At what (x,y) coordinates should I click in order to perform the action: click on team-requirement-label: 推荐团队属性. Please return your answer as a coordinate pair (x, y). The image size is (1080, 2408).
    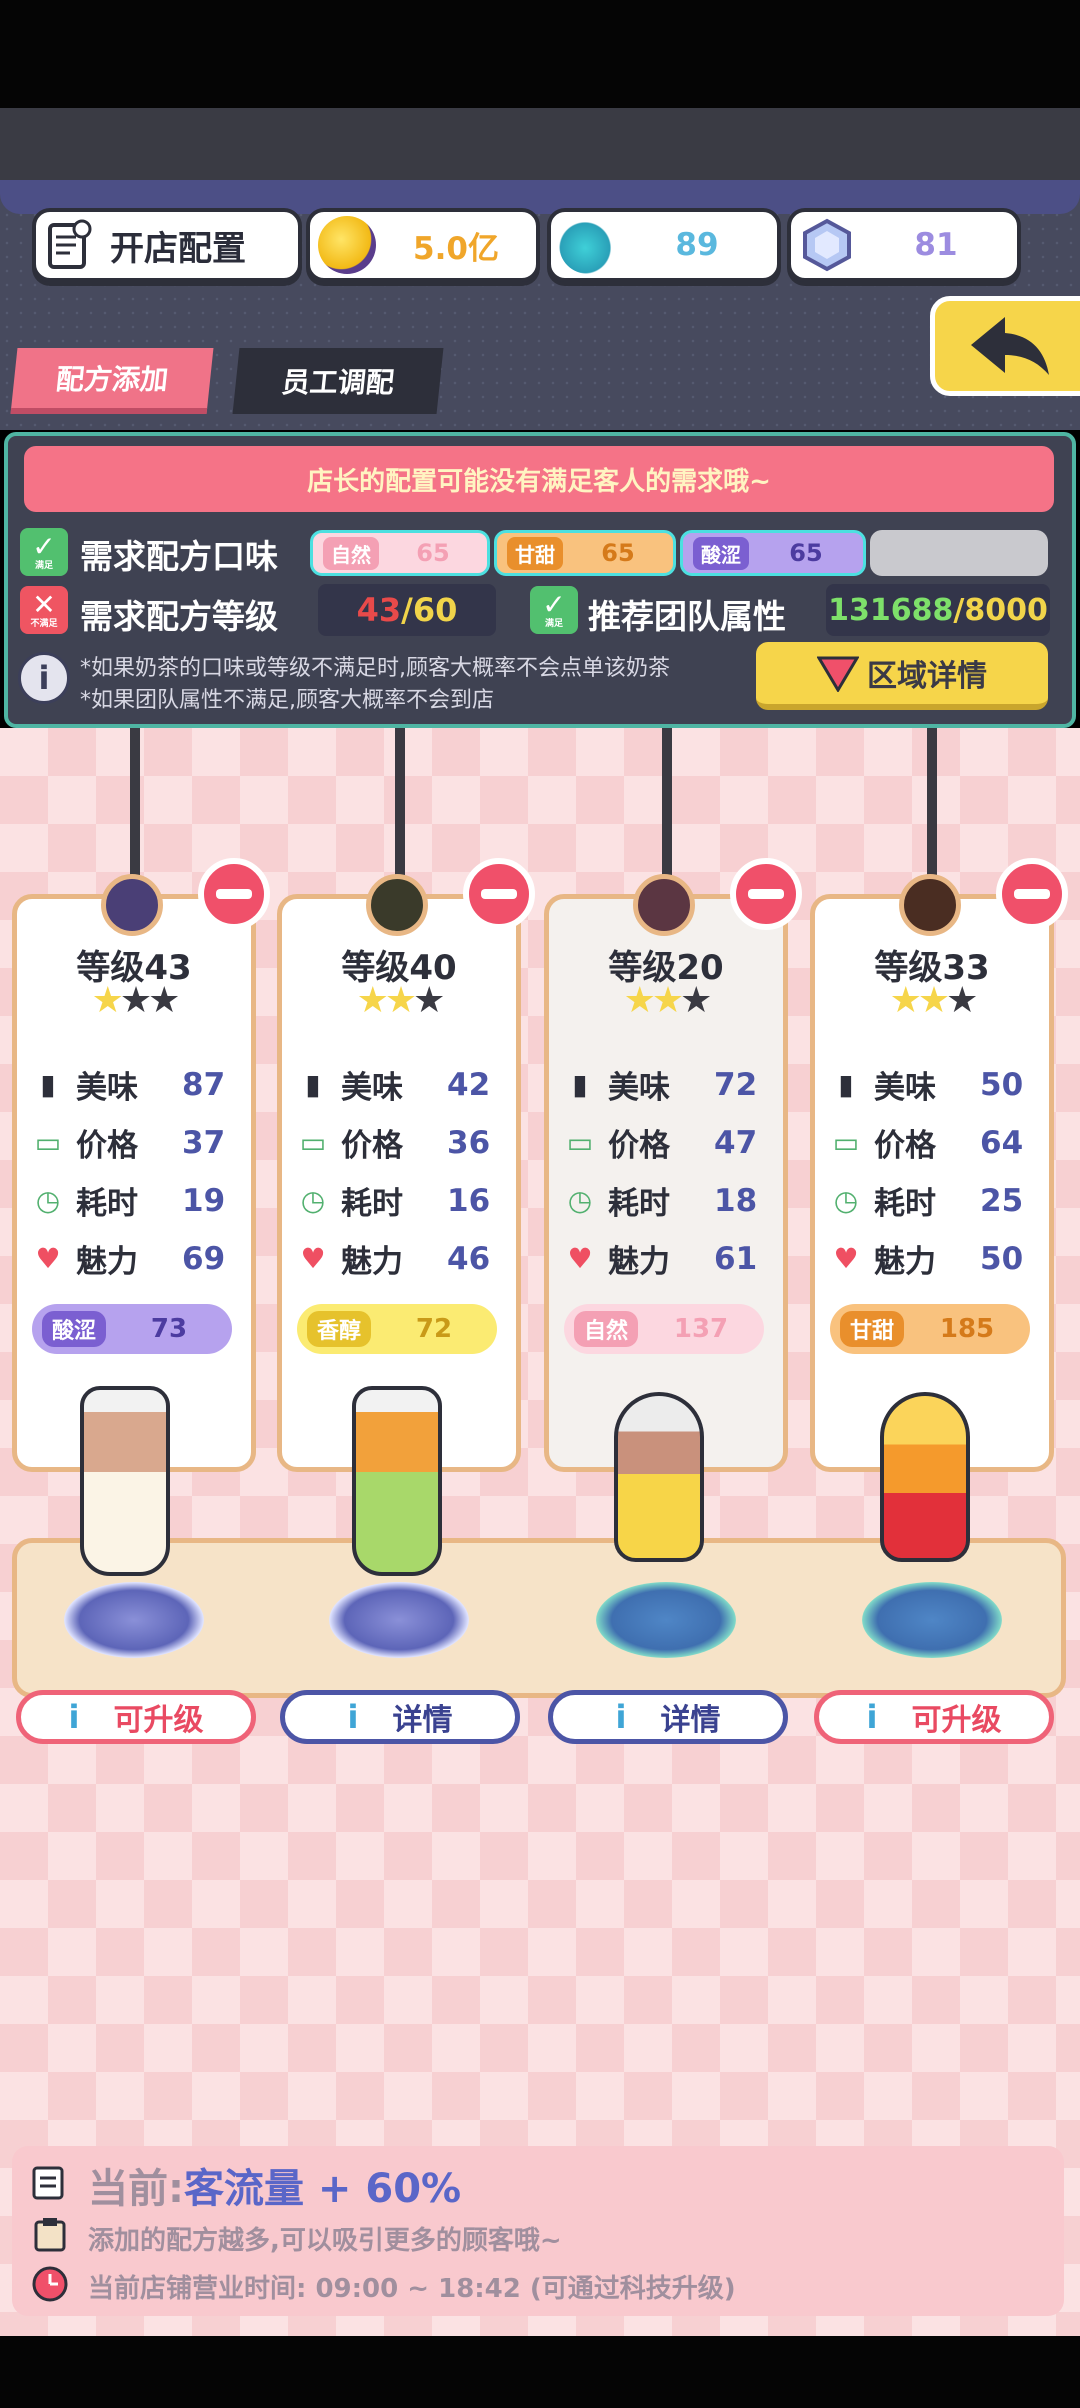
    Looking at the image, I should click on (687, 616).